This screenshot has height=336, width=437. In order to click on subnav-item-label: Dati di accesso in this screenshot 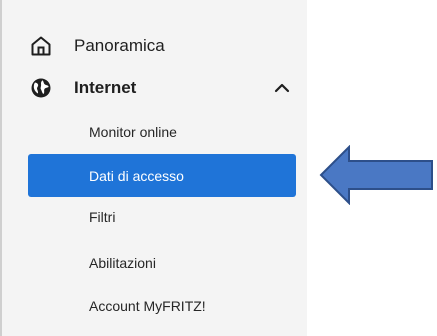, I will do `click(136, 175)`.